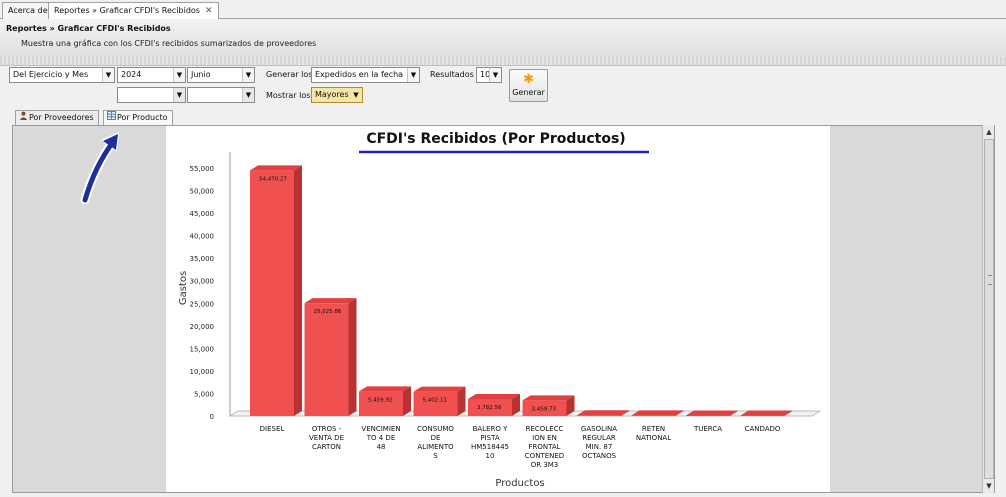  What do you see at coordinates (544, 409) in the screenshot?
I see `data-label: 3,459.73` at bounding box center [544, 409].